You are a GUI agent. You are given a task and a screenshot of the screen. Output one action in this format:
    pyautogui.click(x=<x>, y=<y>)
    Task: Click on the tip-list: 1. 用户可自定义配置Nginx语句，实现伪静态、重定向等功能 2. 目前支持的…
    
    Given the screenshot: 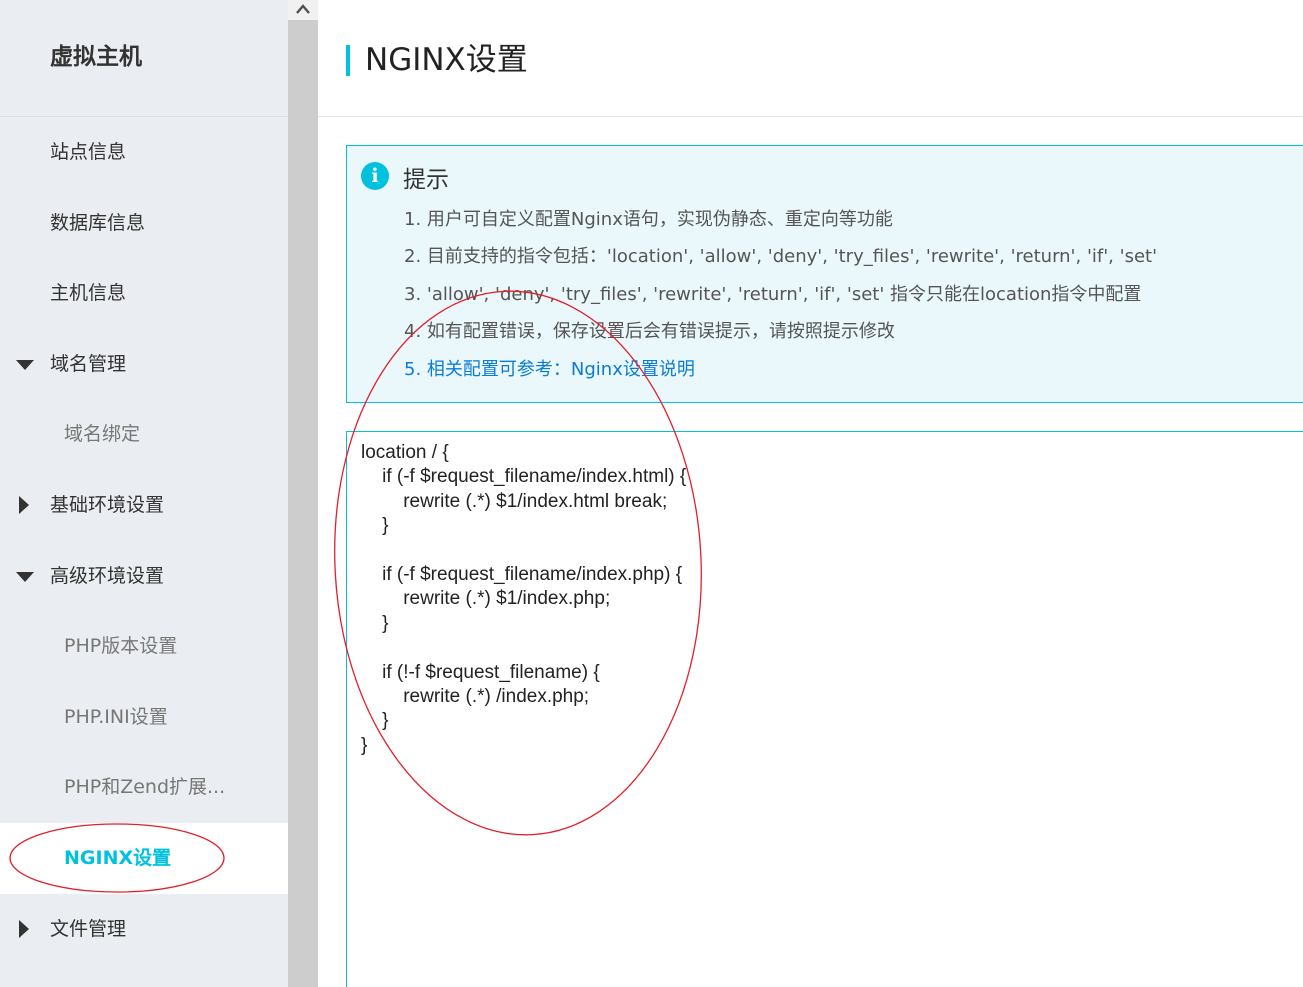 What is the action you would take?
    pyautogui.click(x=780, y=294)
    